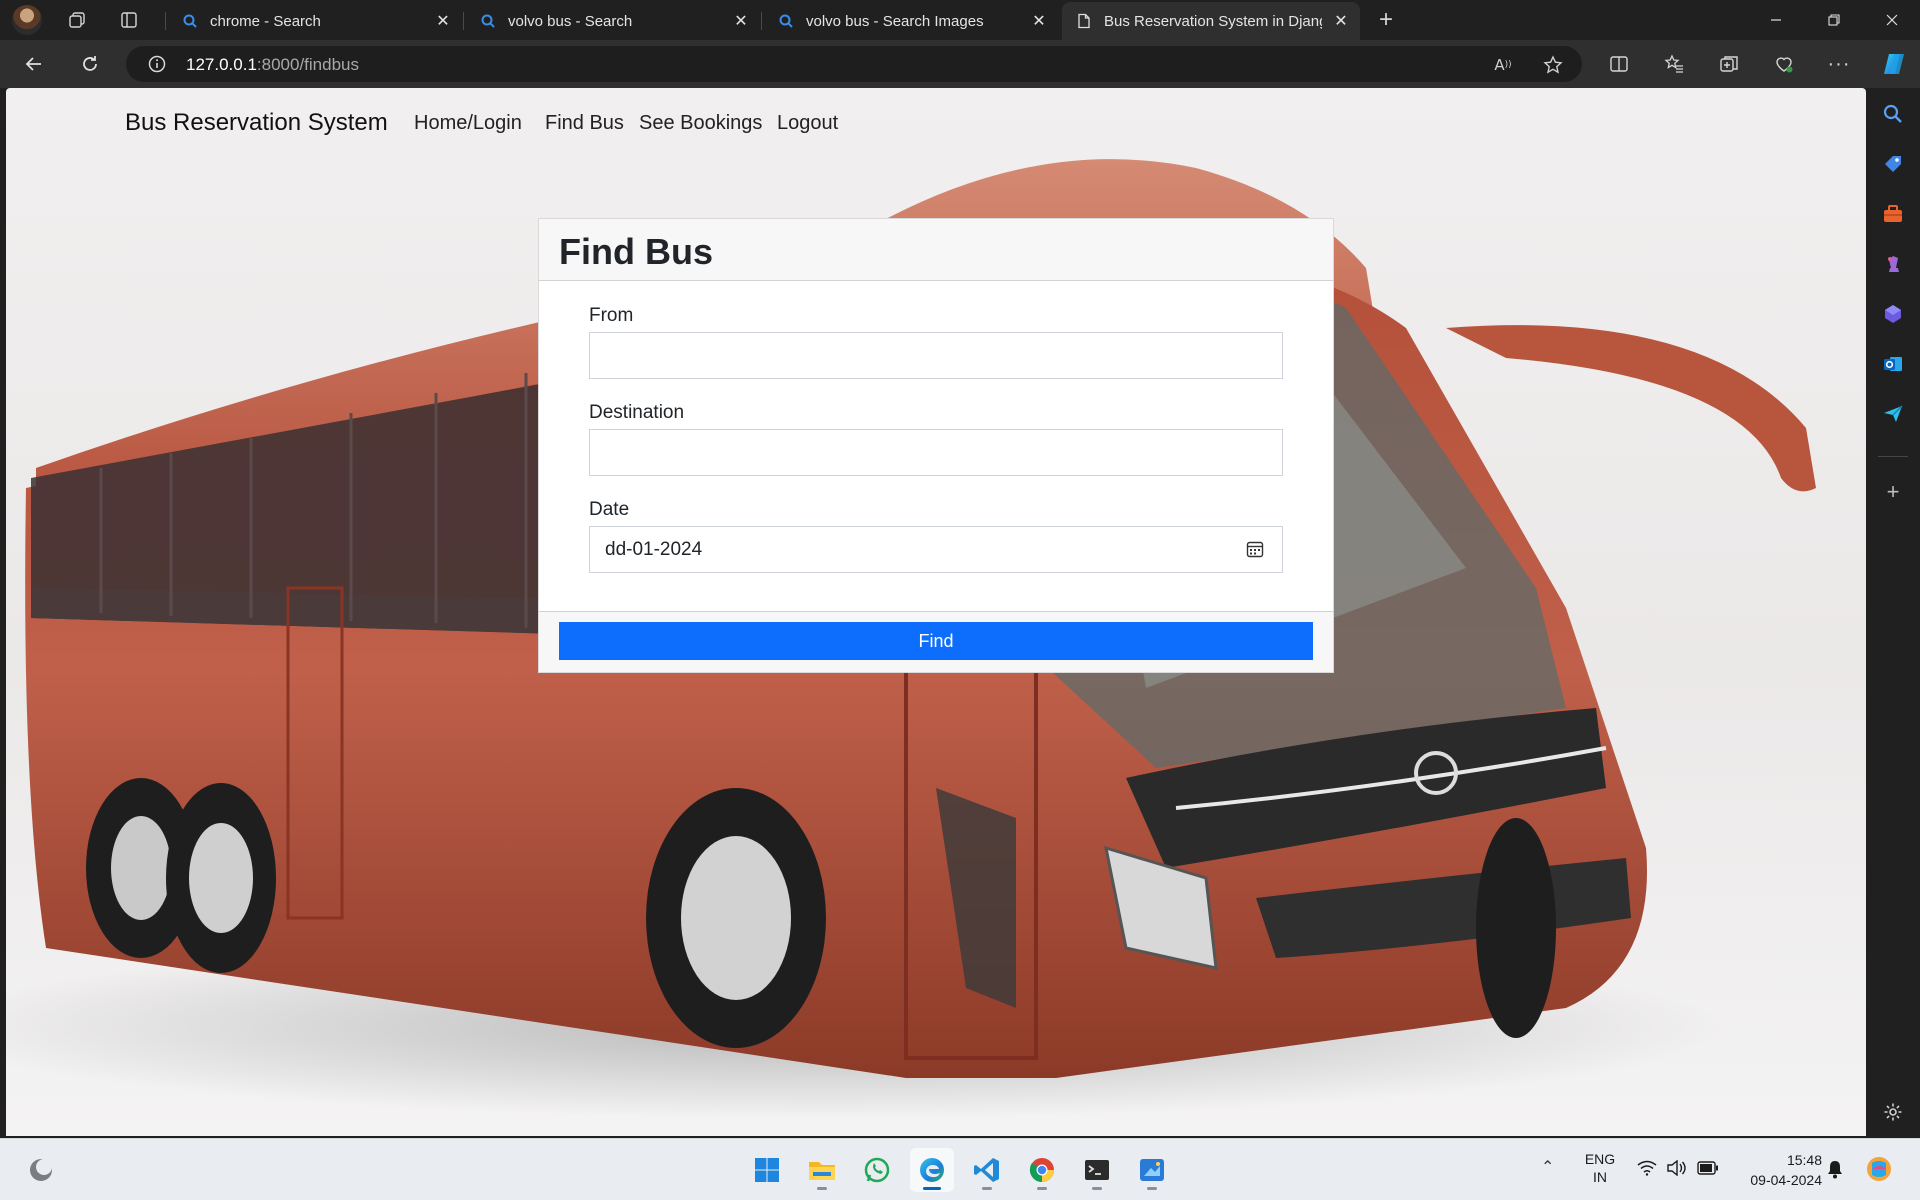  Describe the element at coordinates (611, 315) in the screenshot. I see `from-label: From` at that location.